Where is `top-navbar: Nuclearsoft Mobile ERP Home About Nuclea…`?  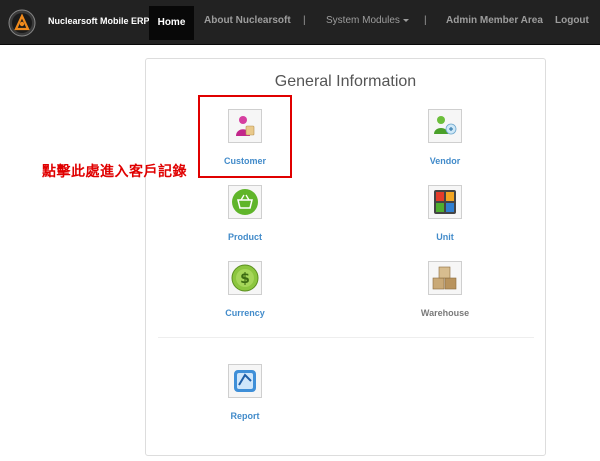 top-navbar: Nuclearsoft Mobile ERP Home About Nuclea… is located at coordinates (300, 22).